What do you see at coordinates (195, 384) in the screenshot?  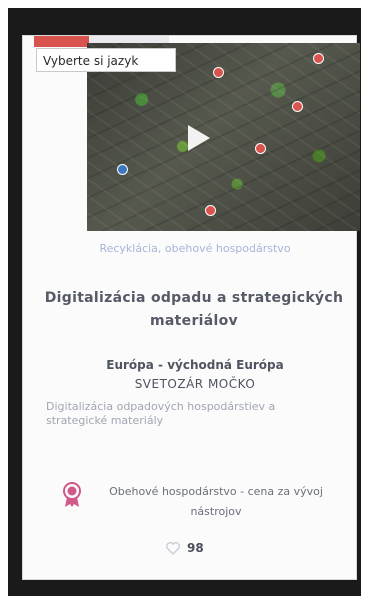 I see `author-name: SVETOZÁR MOČKO` at bounding box center [195, 384].